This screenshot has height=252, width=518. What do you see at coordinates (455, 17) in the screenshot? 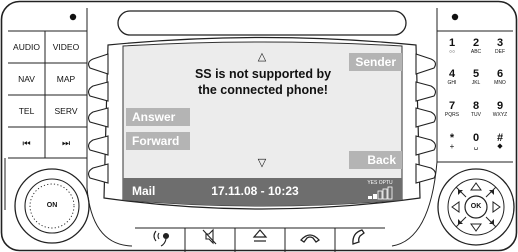
I see `right-indicator-dot` at bounding box center [455, 17].